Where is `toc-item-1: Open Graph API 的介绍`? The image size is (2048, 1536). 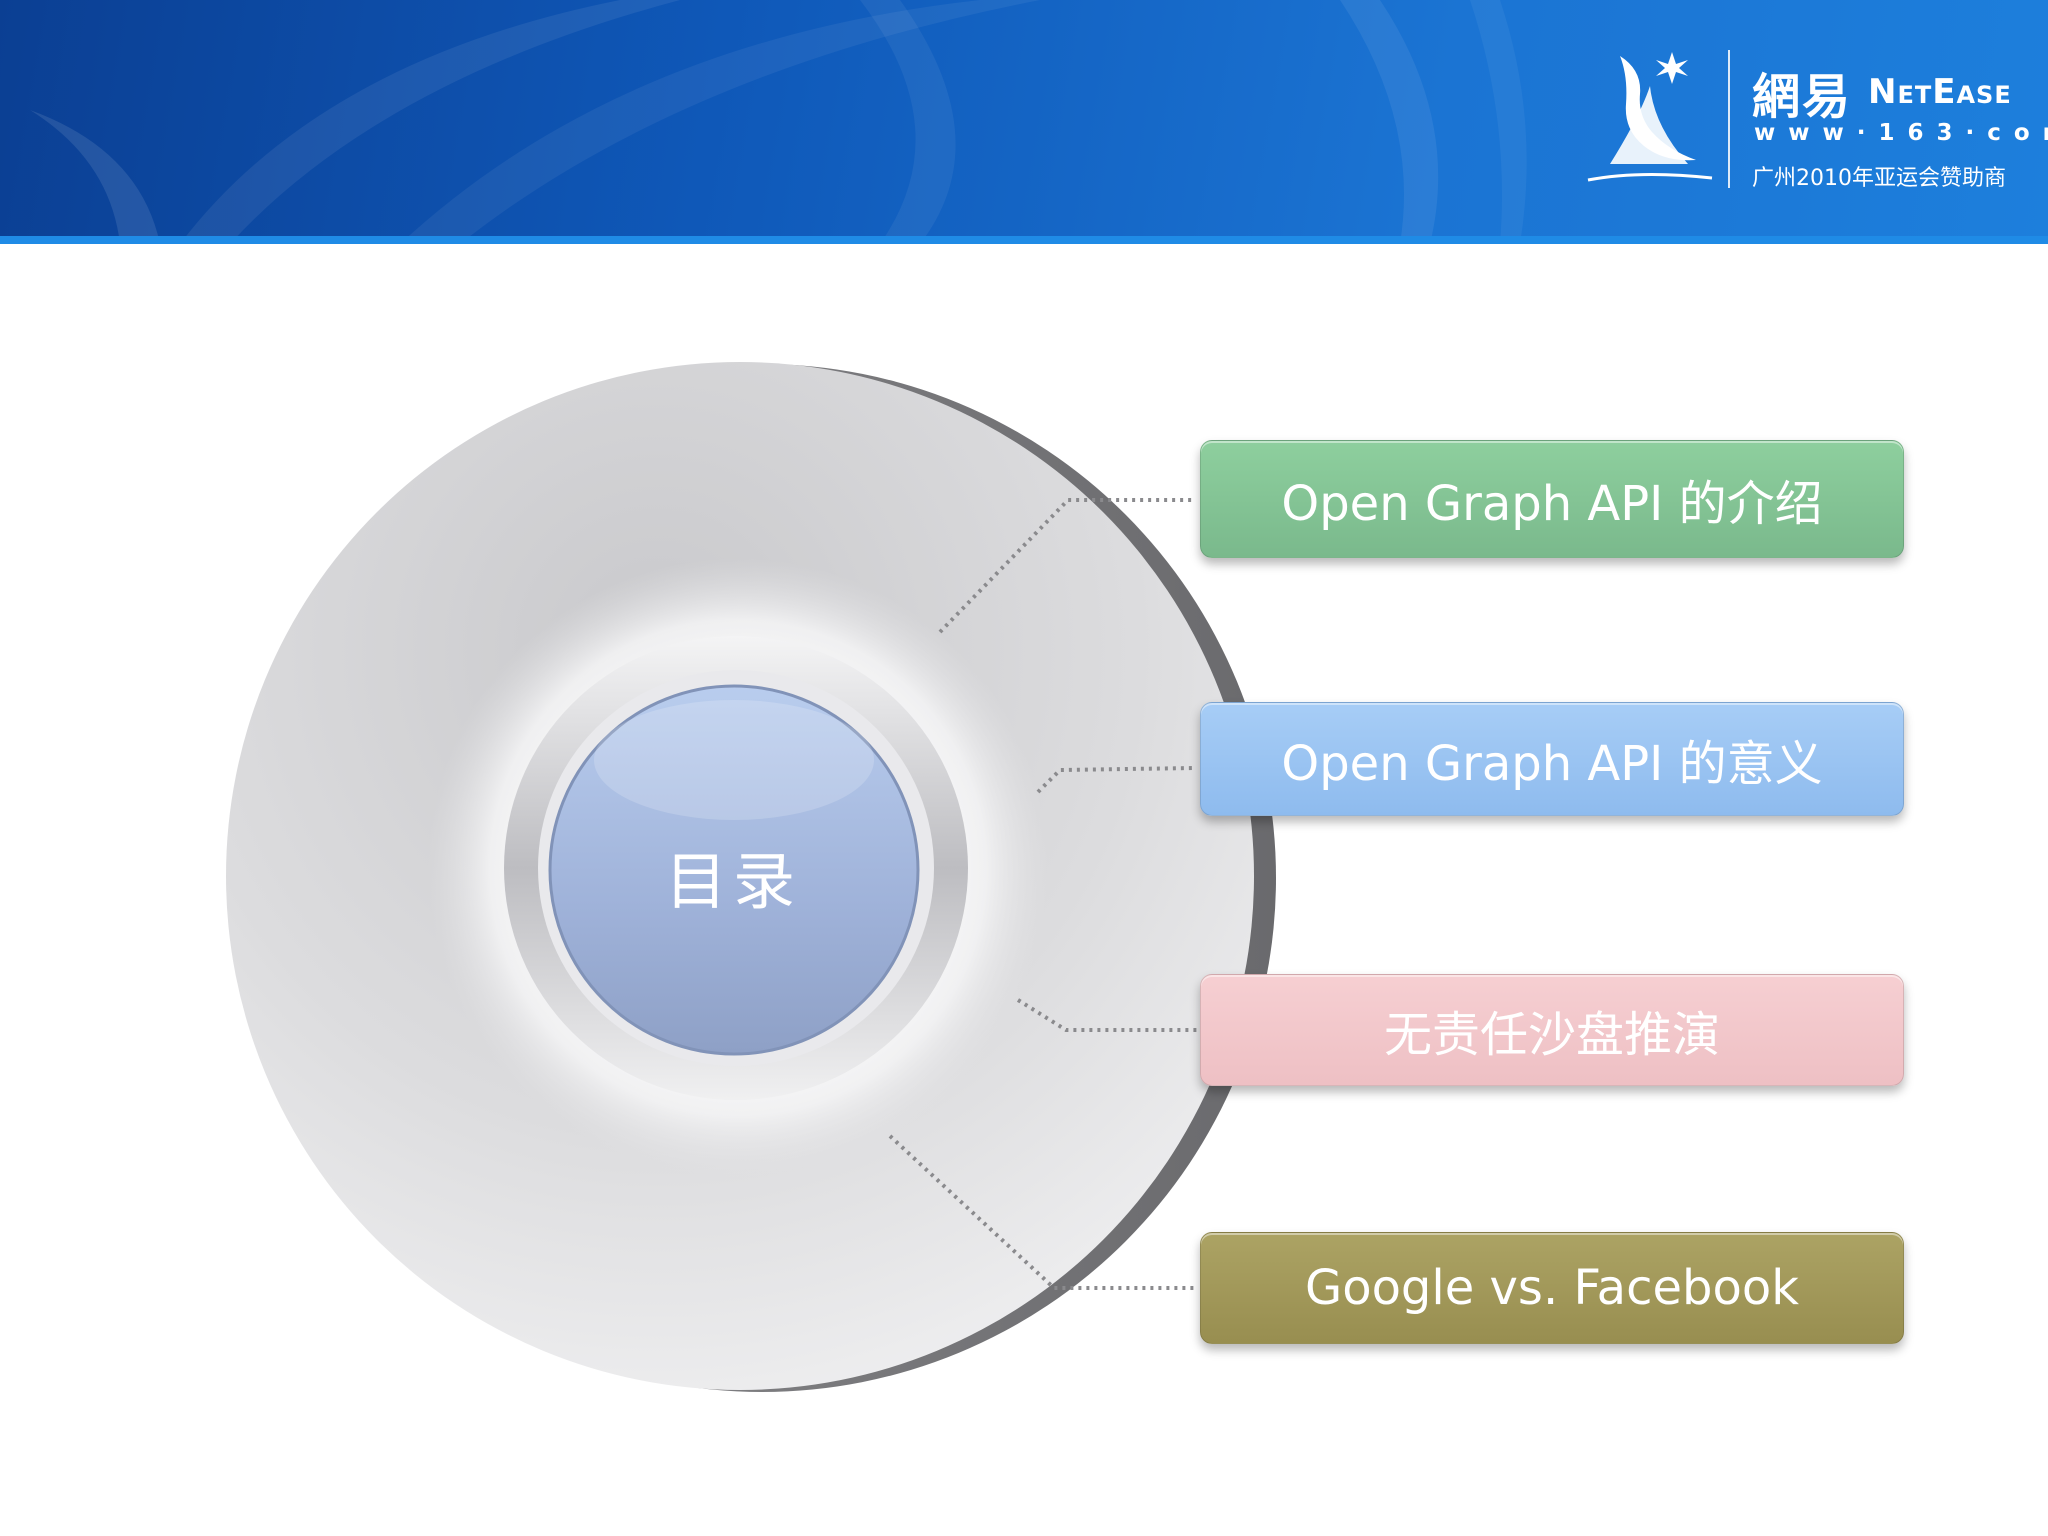 toc-item-1: Open Graph API 的介绍 is located at coordinates (1552, 499).